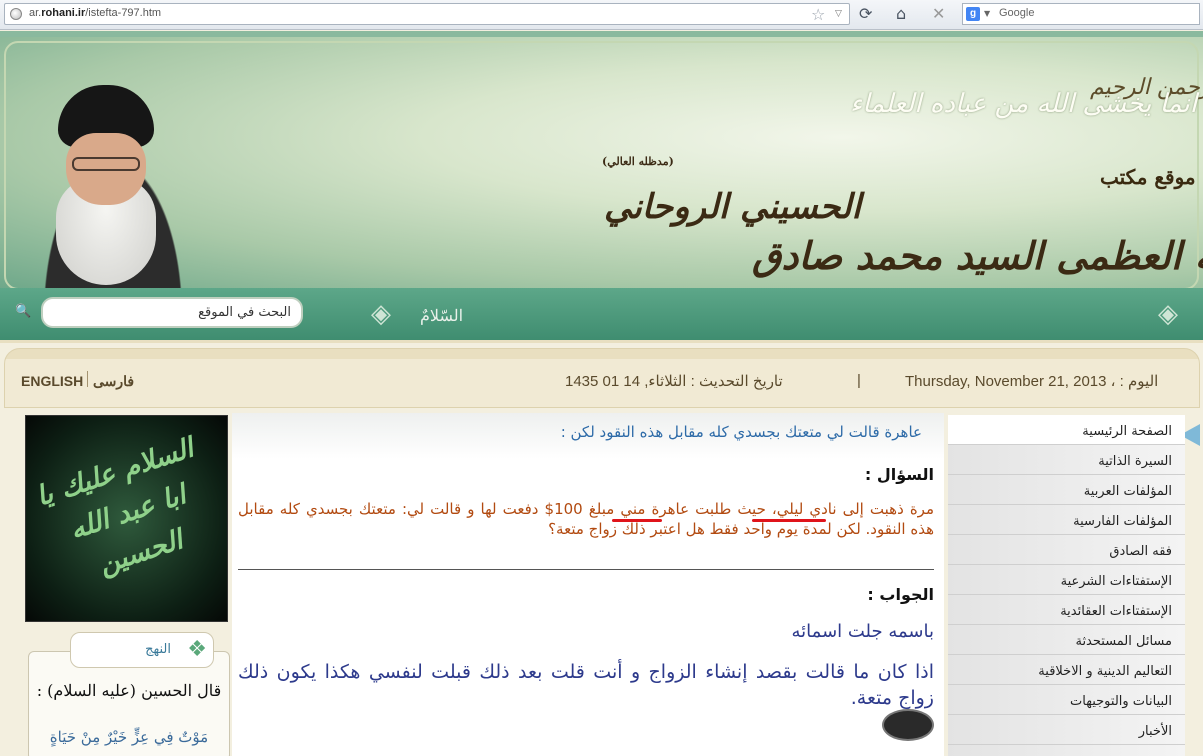  I want to click on sidebar-item-creed-fatwas: الإستفتاءات العقائدية, so click(1066, 610).